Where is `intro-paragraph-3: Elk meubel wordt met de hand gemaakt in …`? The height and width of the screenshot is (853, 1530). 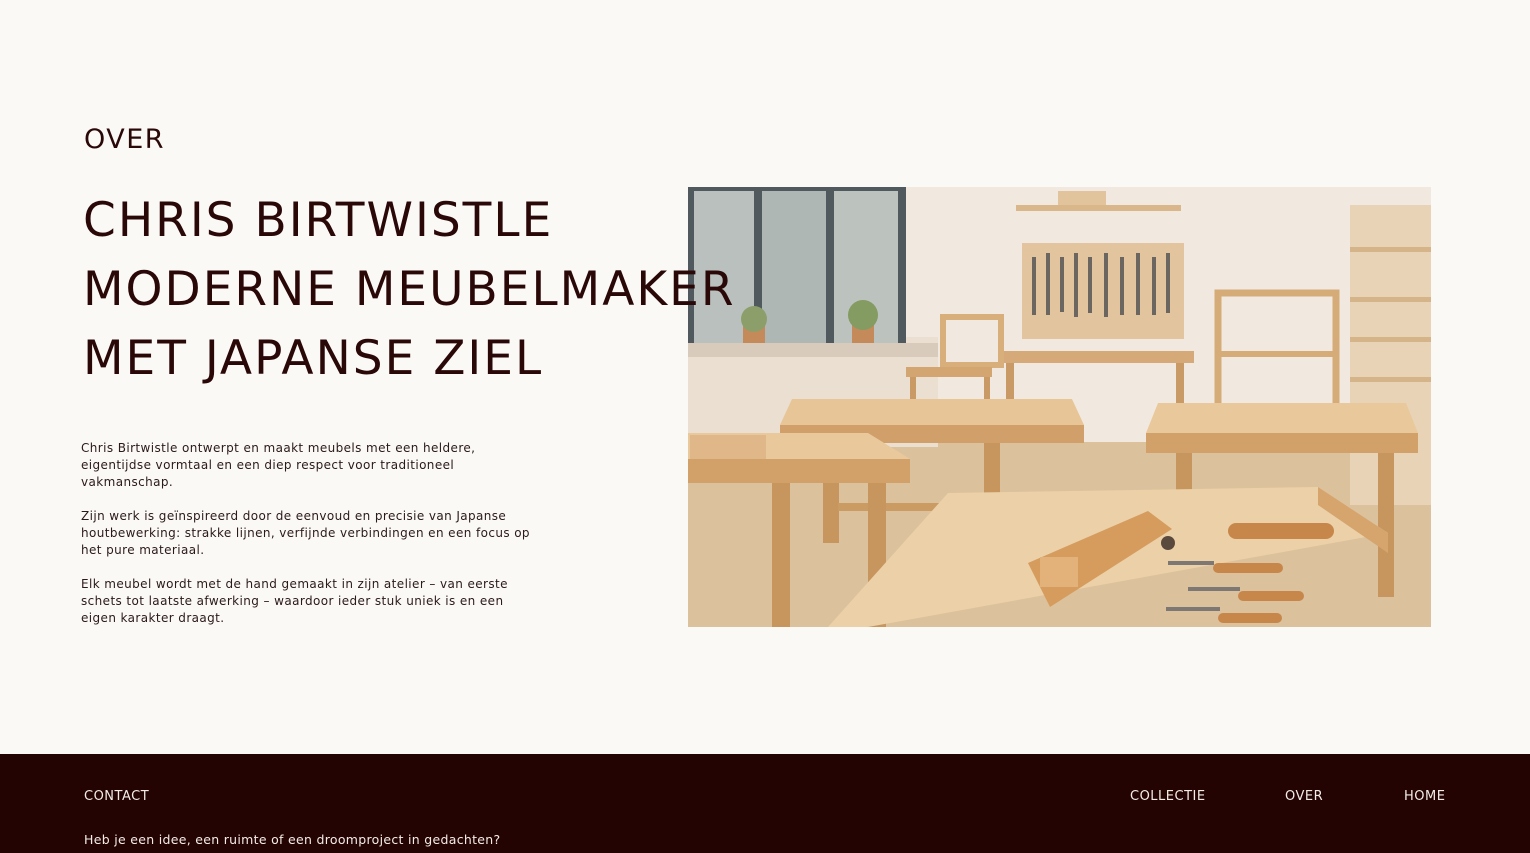
intro-paragraph-3: Elk meubel wordt met de hand gemaakt in … is located at coordinates (294, 601).